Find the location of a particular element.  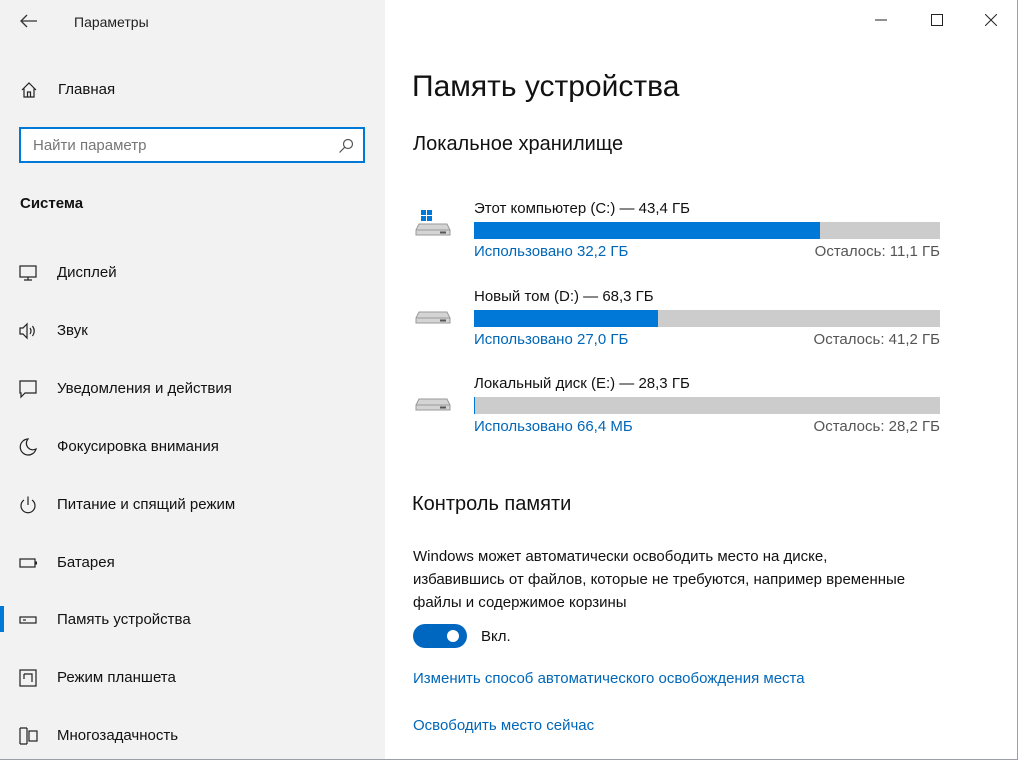

sidebar-item-label: Память устройства is located at coordinates (124, 619).